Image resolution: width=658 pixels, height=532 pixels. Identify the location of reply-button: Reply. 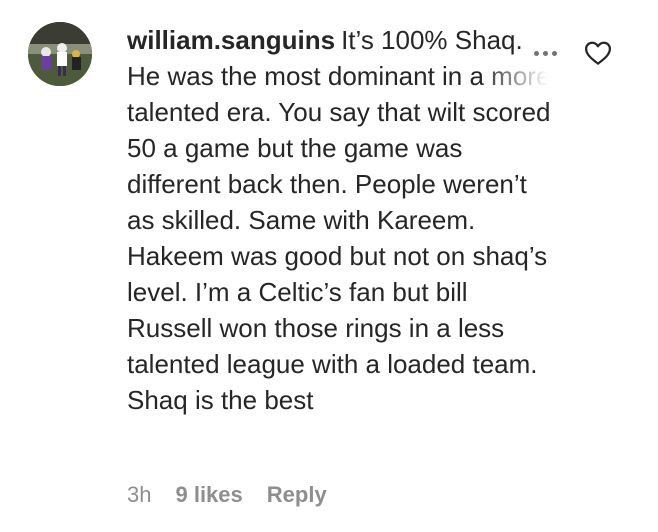
(297, 495).